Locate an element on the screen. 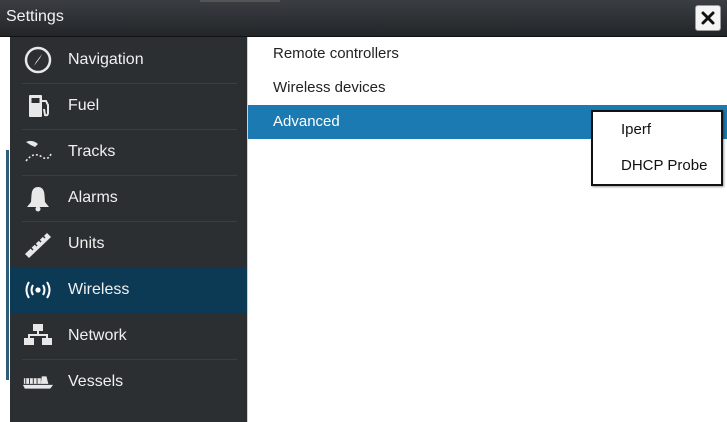 Image resolution: width=727 pixels, height=422 pixels. sidebar-item-vessels: Vessels is located at coordinates (128, 382).